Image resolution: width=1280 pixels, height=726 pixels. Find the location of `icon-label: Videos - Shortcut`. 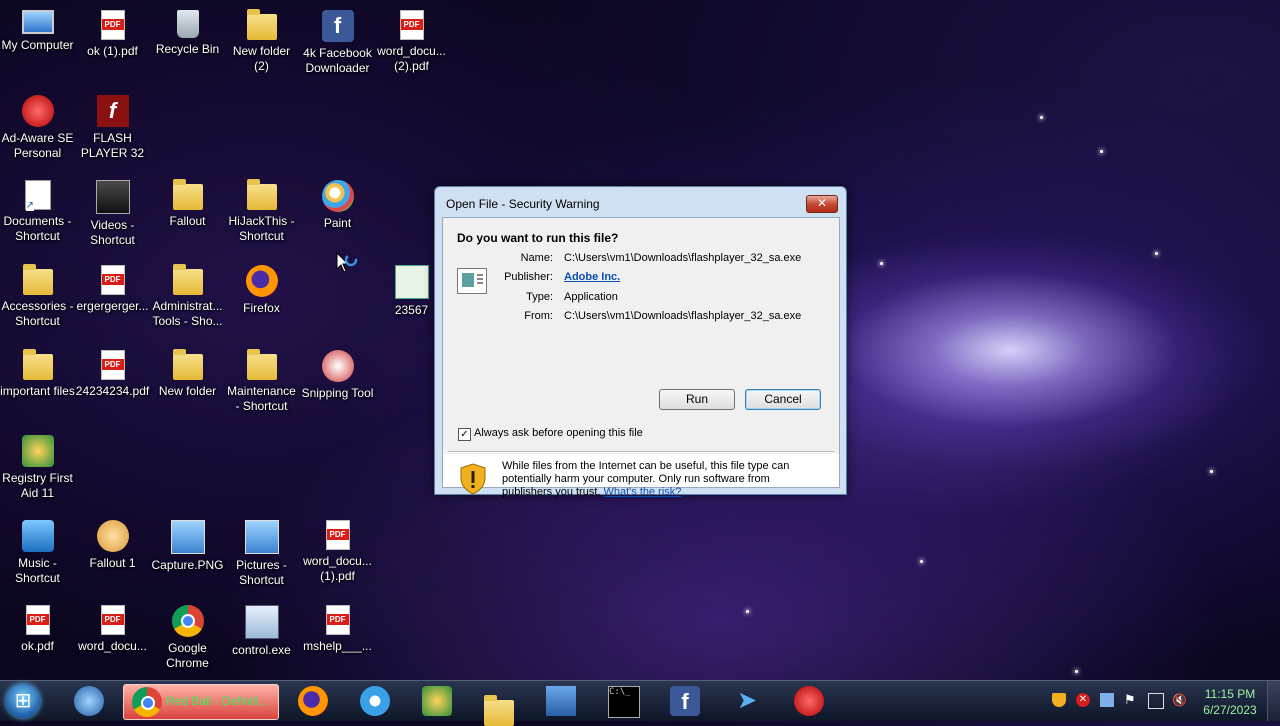

icon-label: Videos - Shortcut is located at coordinates (112, 232).